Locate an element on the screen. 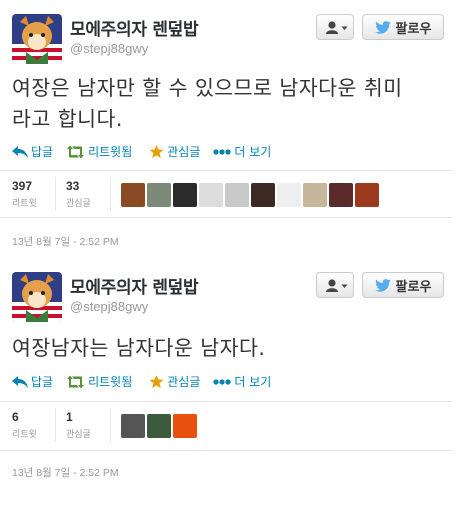 This screenshot has width=465, height=508. retweet-count-stat: 397 리트윗 is located at coordinates (24, 194).